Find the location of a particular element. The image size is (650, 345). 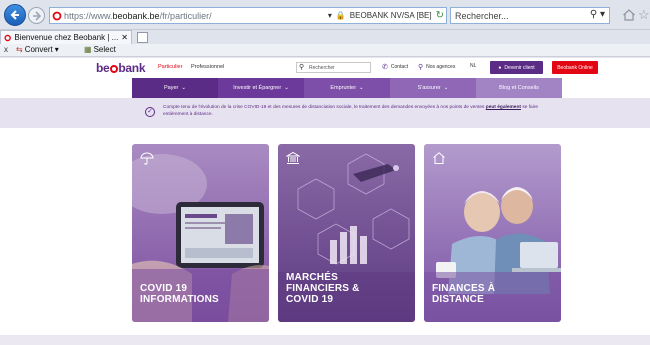

forward-arrow-icon is located at coordinates (36, 15).